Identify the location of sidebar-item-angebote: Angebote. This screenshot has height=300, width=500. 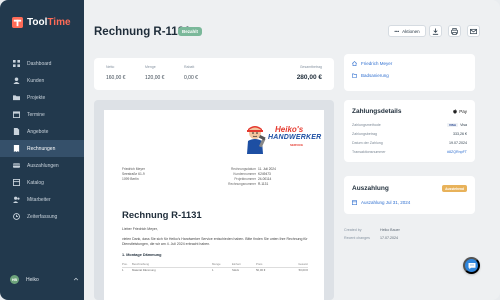
(42, 131).